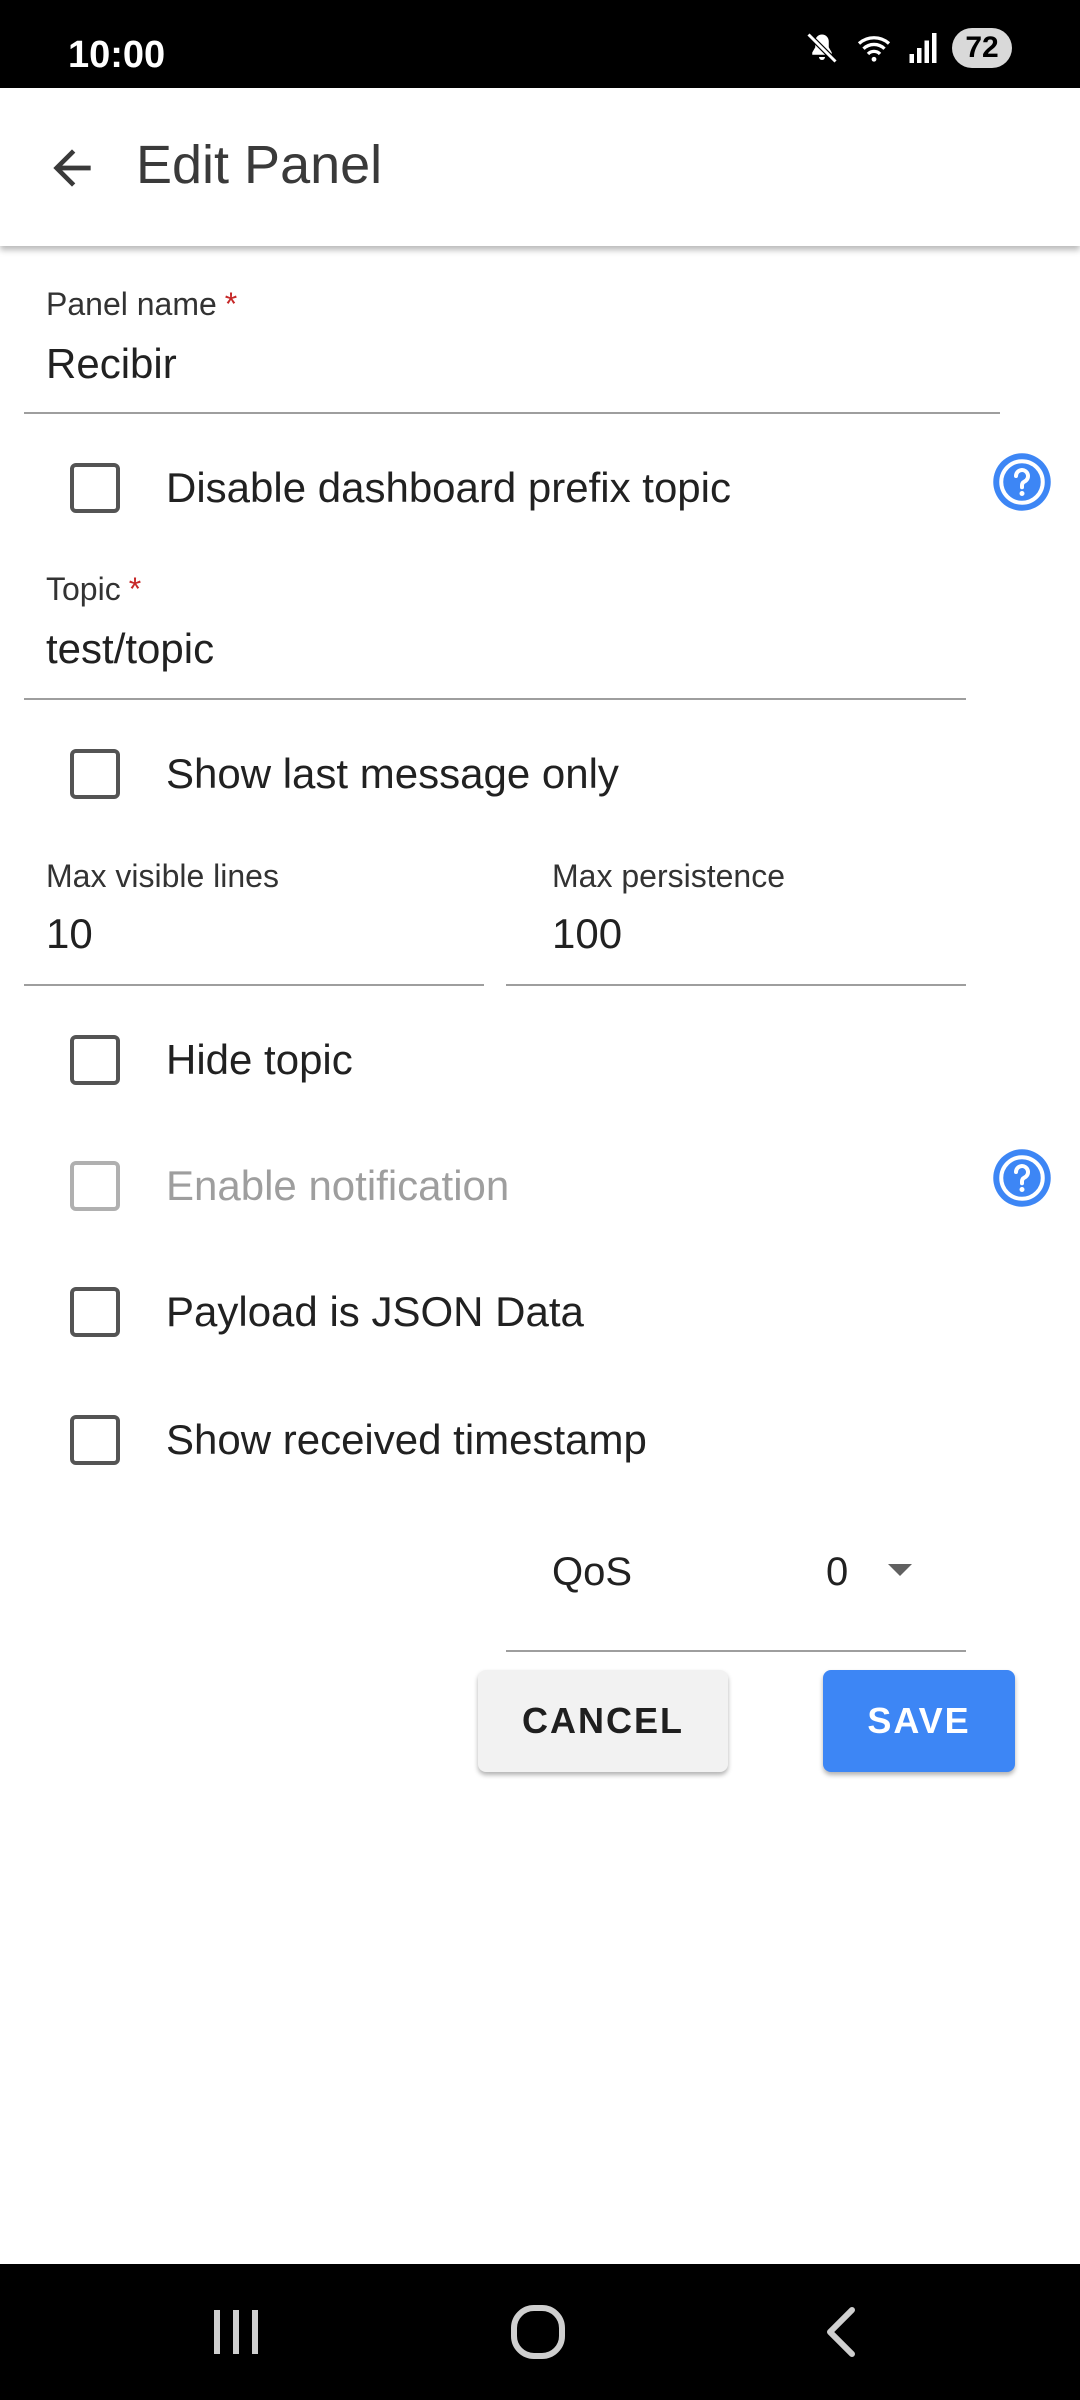 The image size is (1080, 2400). I want to click on hide-topic-row: Hide topic, so click(211, 1060).